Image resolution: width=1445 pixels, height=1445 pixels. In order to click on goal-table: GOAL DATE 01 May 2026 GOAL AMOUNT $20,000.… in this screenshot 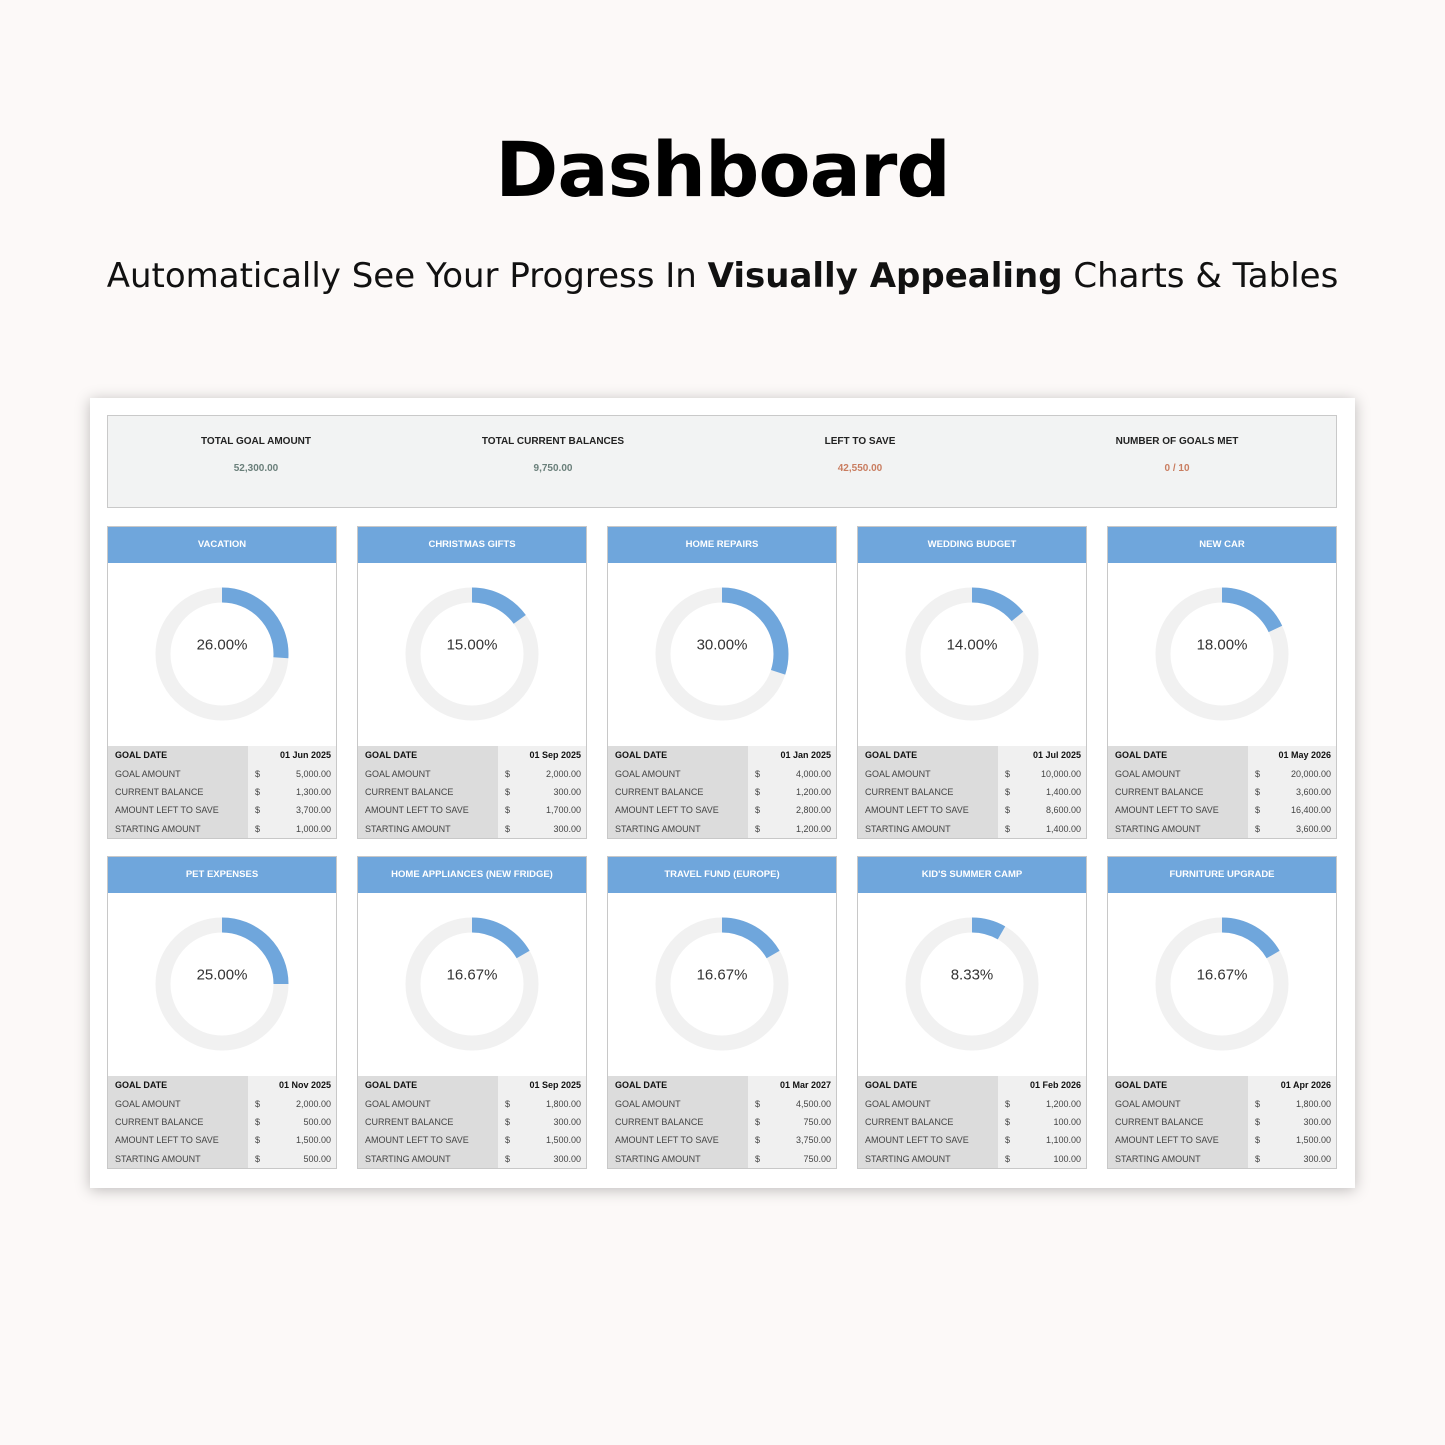, I will do `click(1222, 792)`.